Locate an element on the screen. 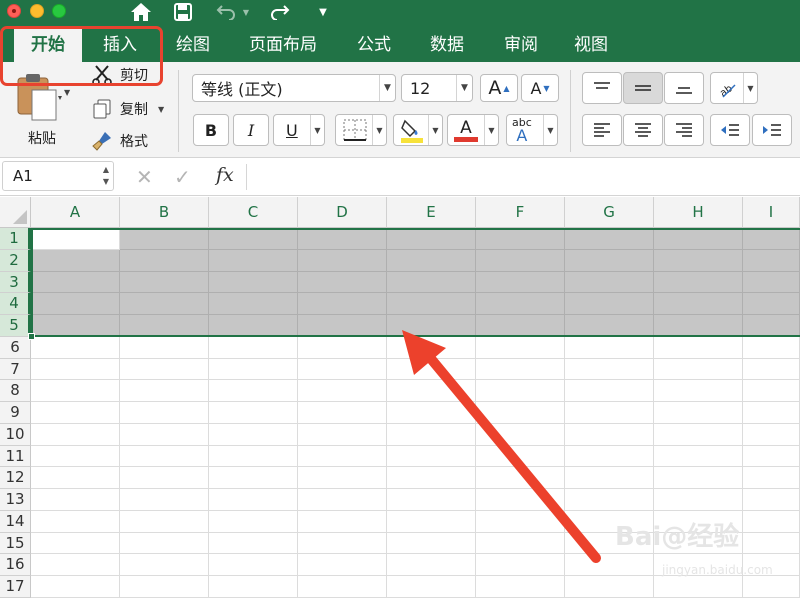 This screenshot has width=800, height=600. cell-a17 is located at coordinates (75, 587).